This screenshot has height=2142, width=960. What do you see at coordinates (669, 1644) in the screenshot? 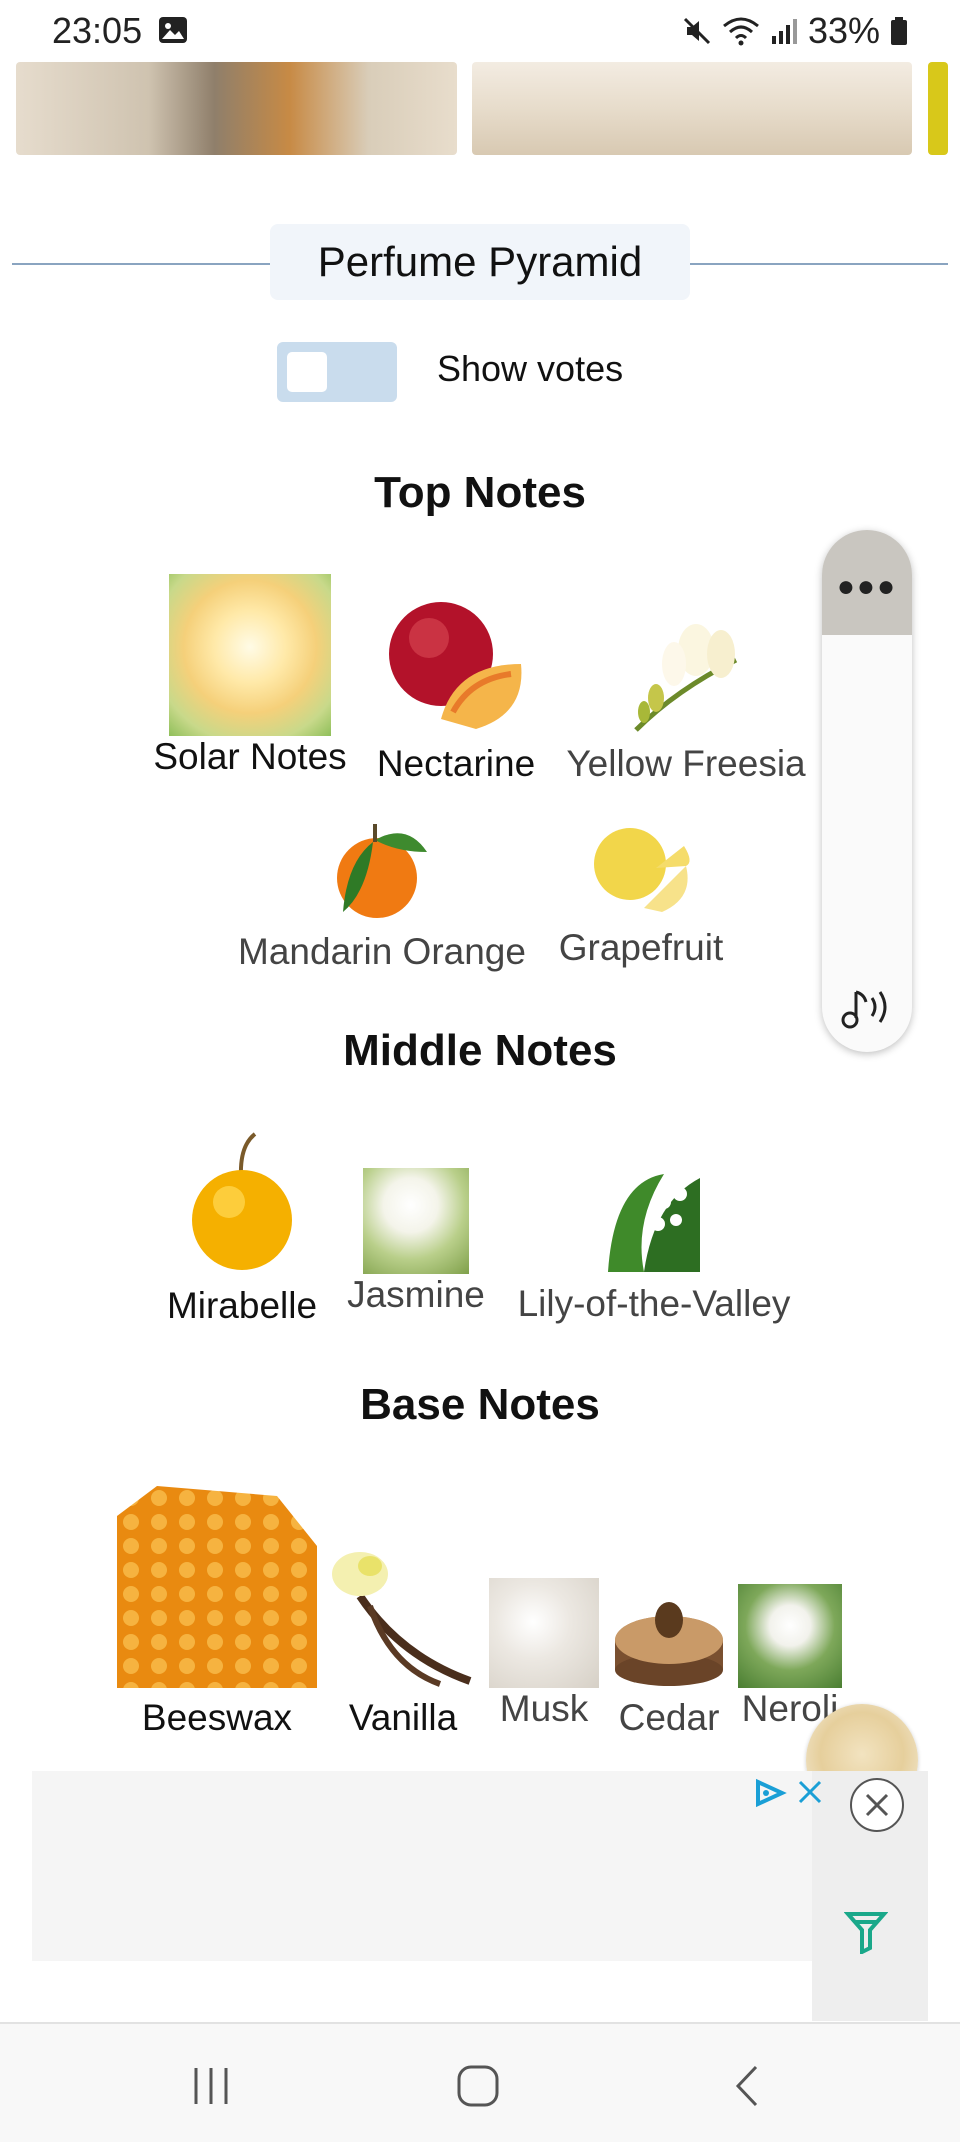
I see `cedar-image` at bounding box center [669, 1644].